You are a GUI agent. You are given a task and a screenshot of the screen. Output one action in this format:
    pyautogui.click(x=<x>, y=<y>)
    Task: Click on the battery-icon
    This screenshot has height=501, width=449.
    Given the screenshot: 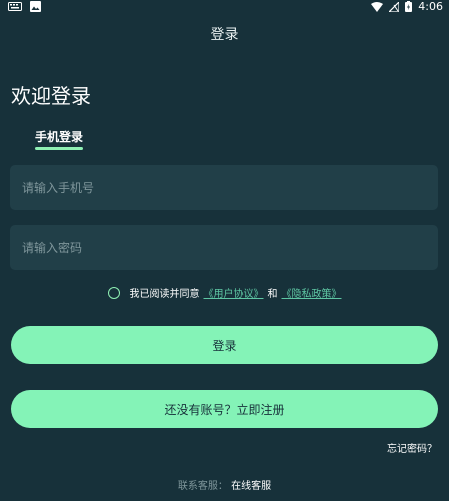 What is the action you would take?
    pyautogui.click(x=409, y=6)
    